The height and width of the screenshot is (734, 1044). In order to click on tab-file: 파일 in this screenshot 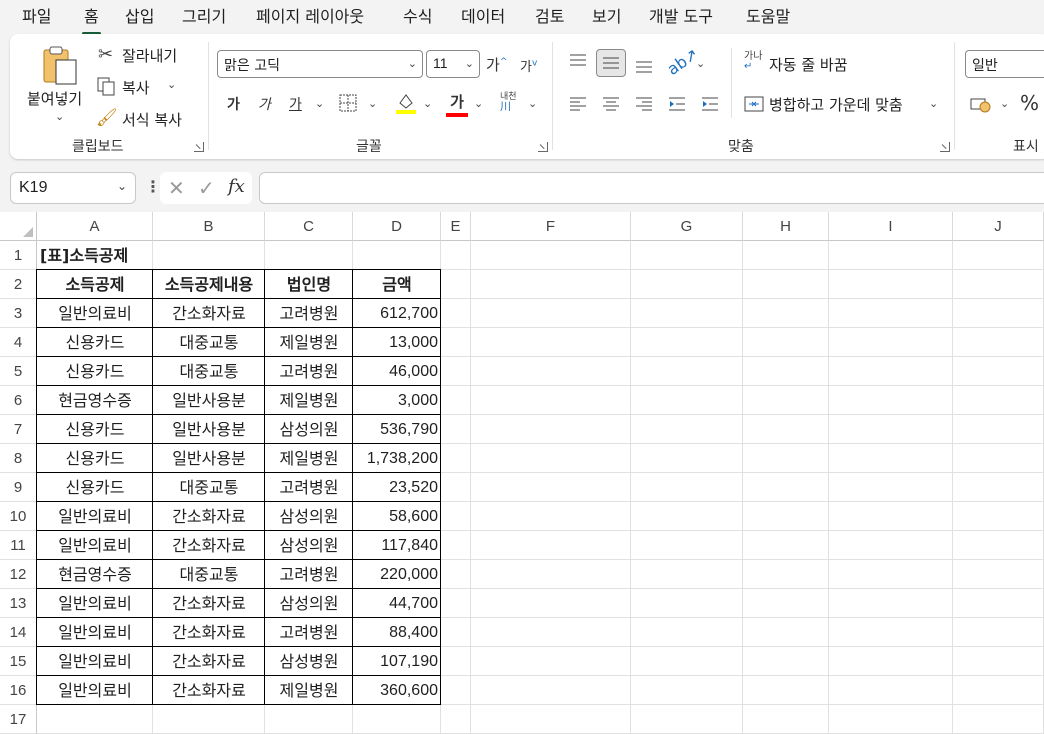, I will do `click(36, 17)`.